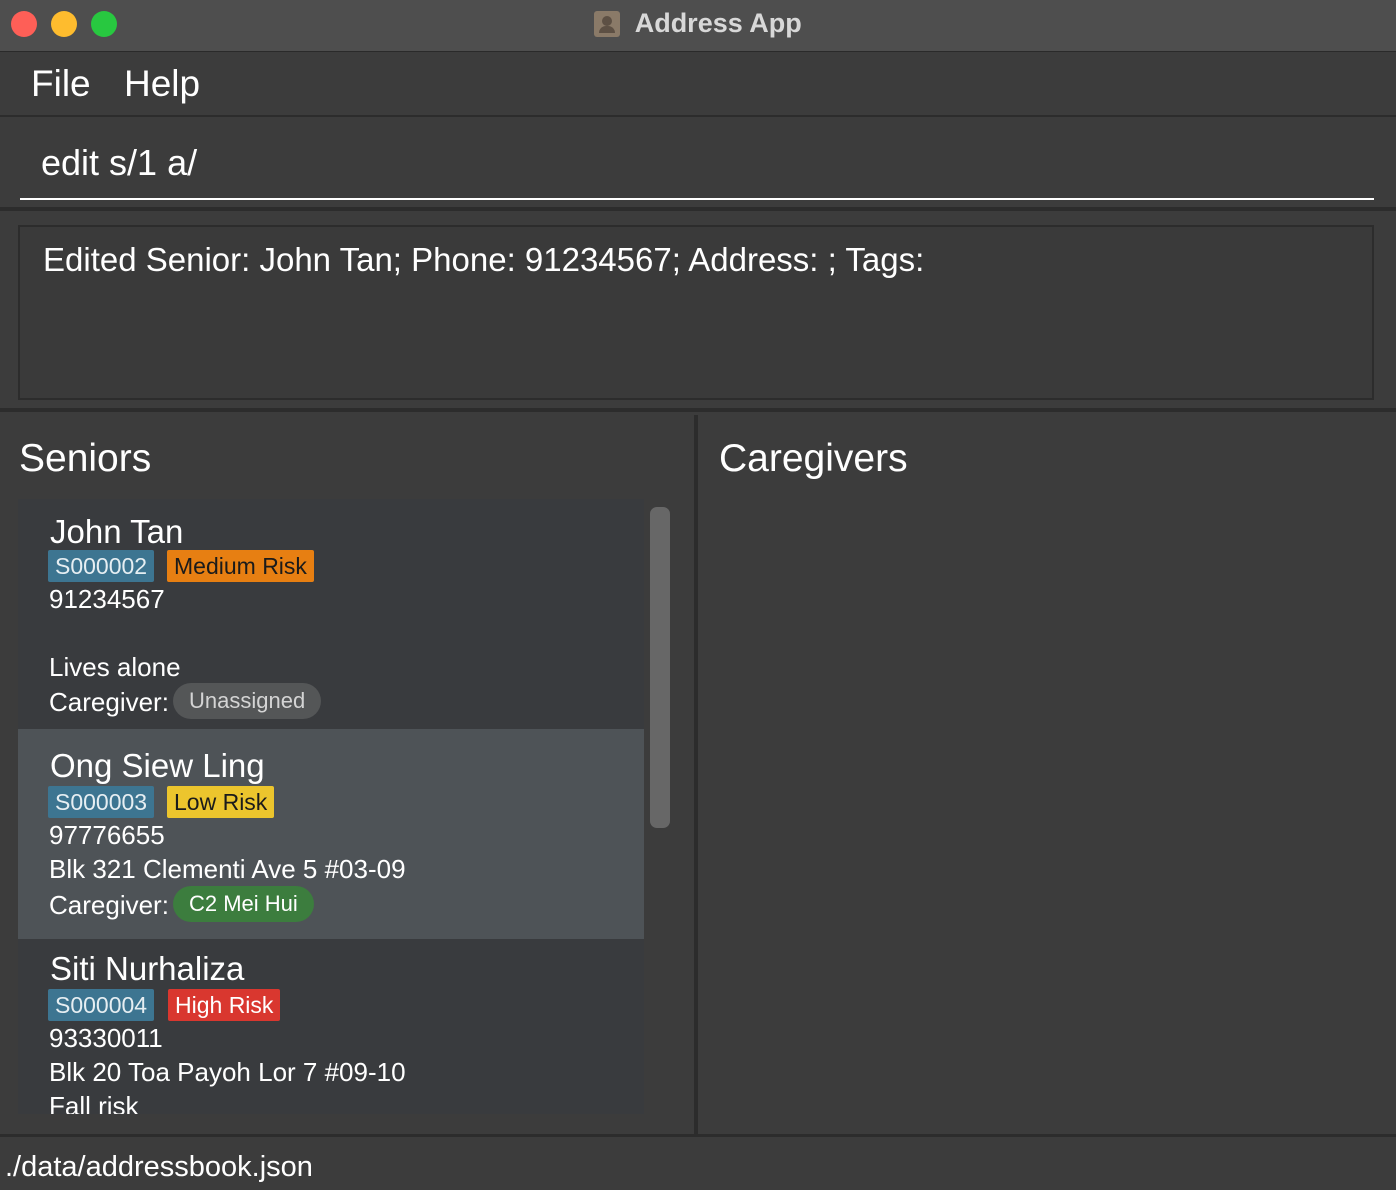  Describe the element at coordinates (227, 869) in the screenshot. I see `senior-address: Blk 321 Clementi Ave 5 #03-09` at that location.